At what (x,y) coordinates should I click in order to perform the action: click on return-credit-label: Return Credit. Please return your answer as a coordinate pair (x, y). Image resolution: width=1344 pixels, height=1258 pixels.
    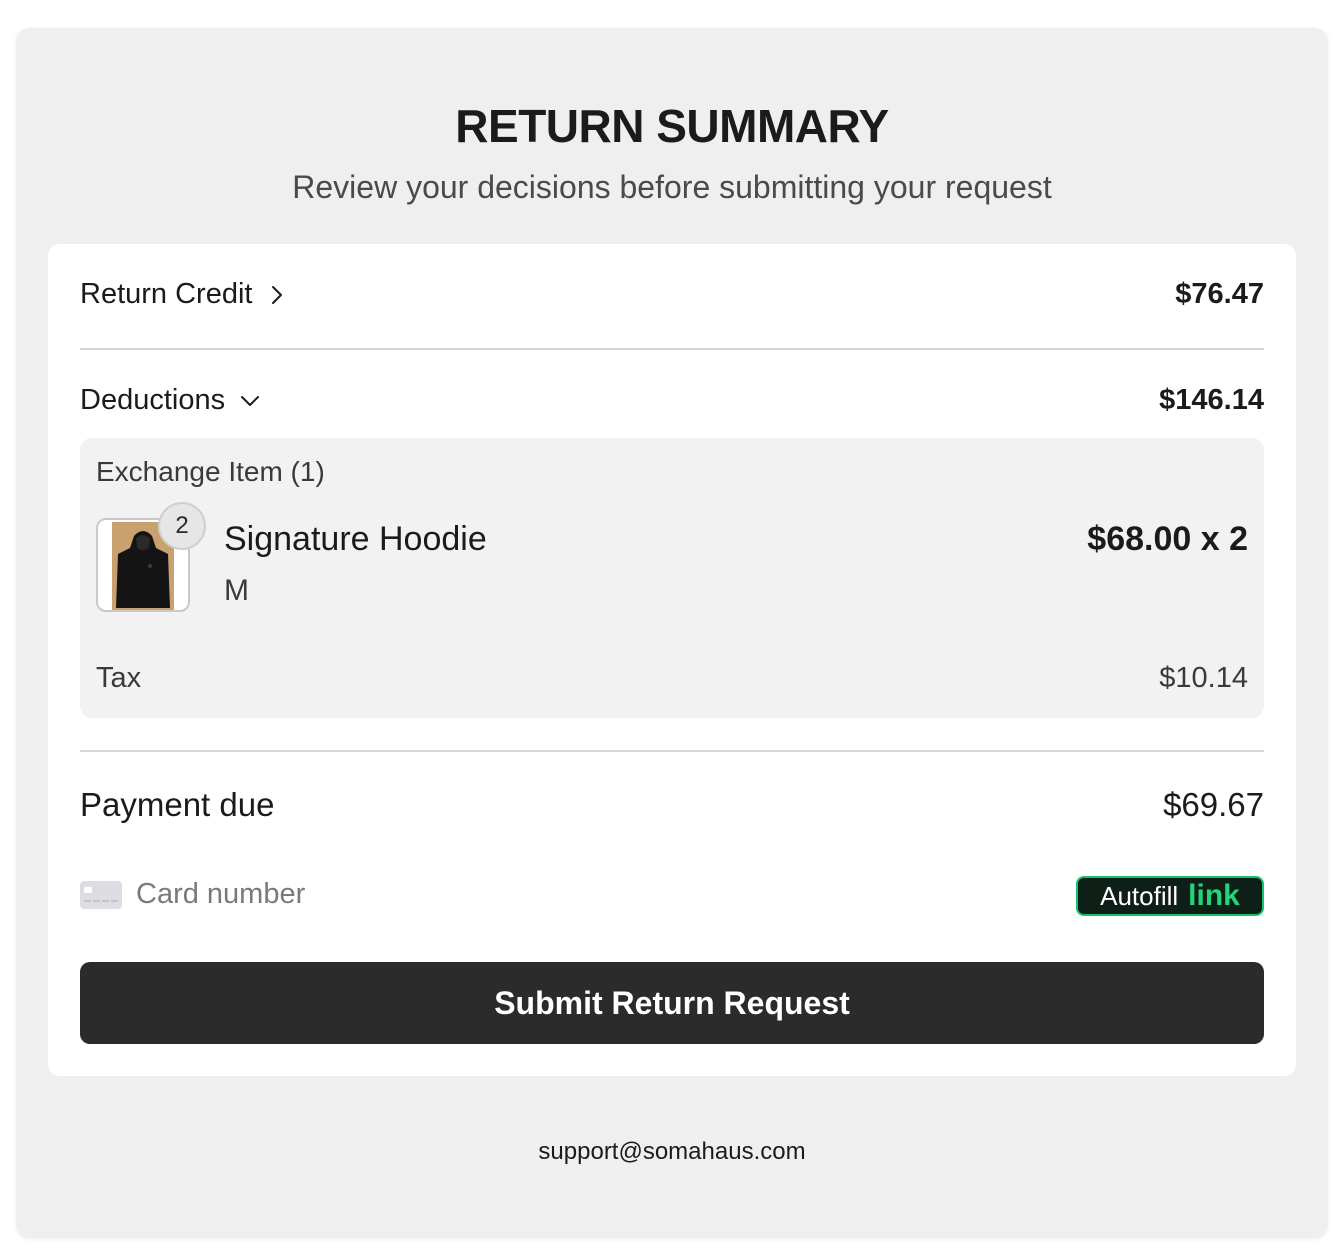
    Looking at the image, I should click on (166, 294).